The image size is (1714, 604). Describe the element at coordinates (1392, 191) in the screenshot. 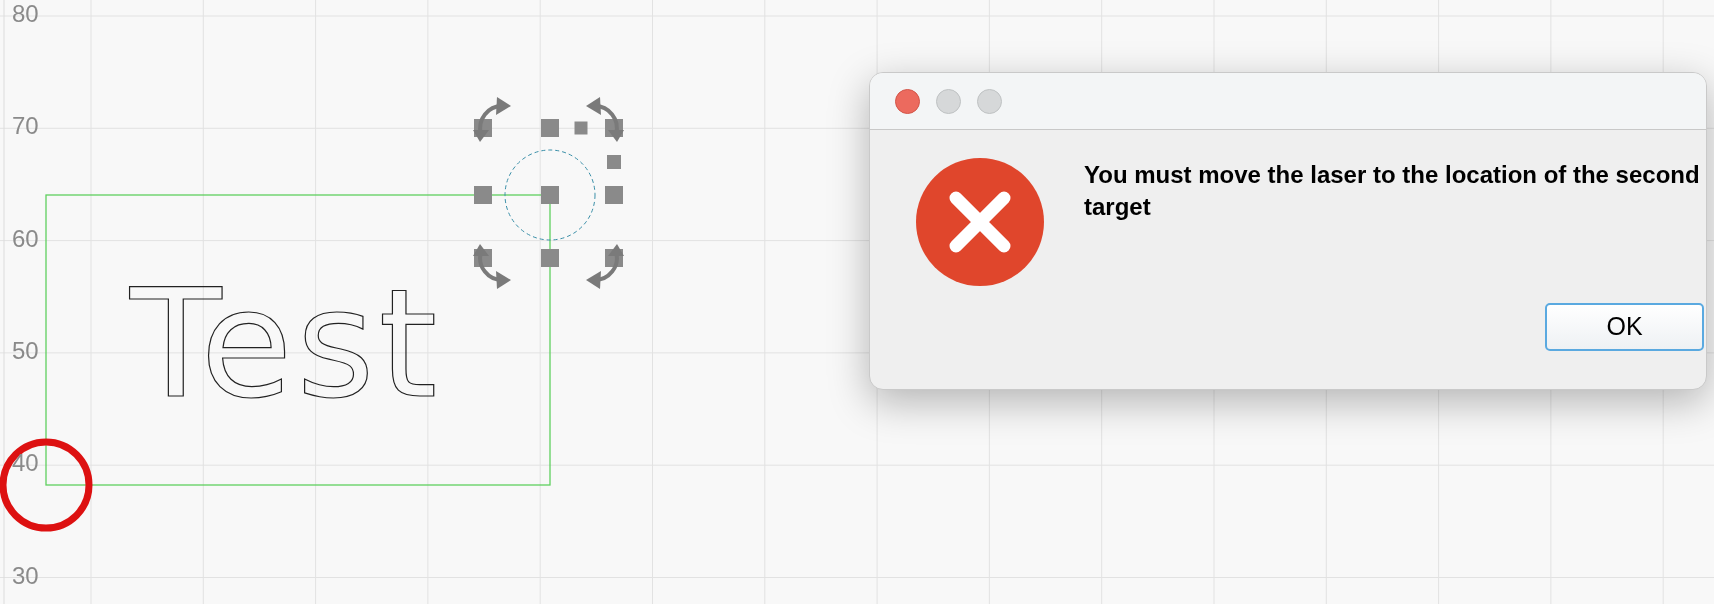

I see `error-message: You must move the laser to the location of the second target` at that location.